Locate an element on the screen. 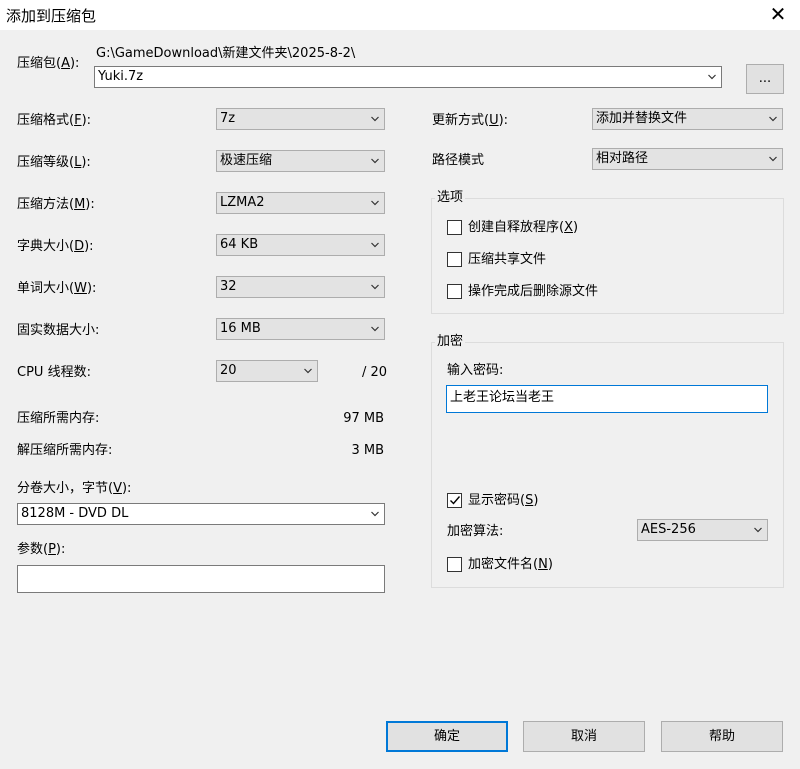 The width and height of the screenshot is (800, 769). solid-label: 固实数据大小: is located at coordinates (58, 330).